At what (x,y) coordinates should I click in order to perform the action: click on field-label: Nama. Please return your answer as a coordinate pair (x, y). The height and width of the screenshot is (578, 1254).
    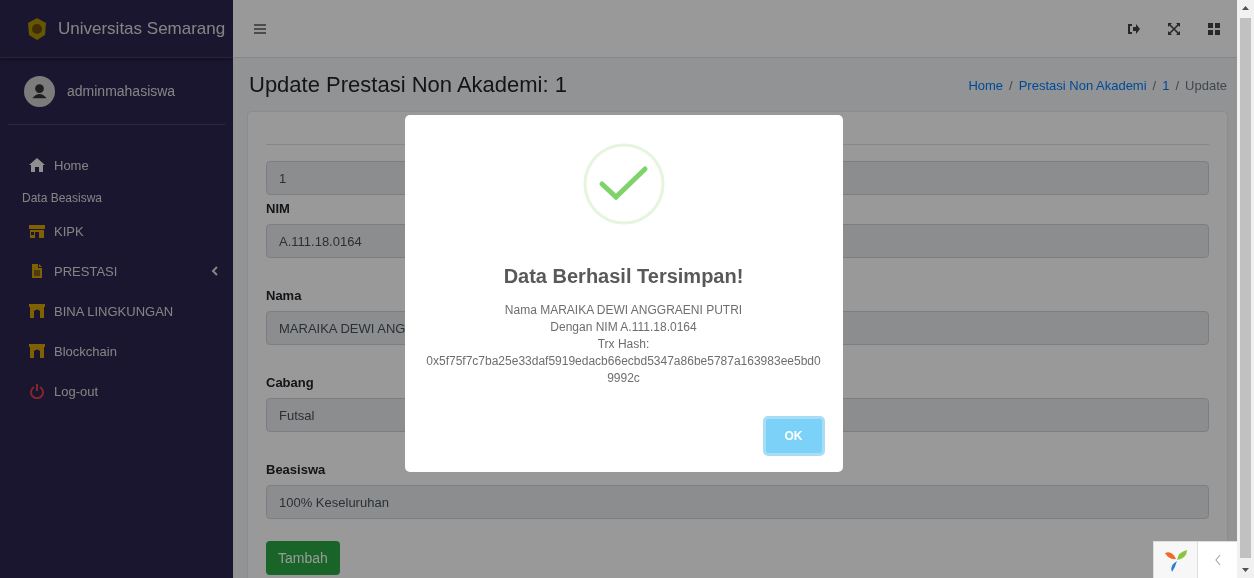
    Looking at the image, I should click on (284, 295).